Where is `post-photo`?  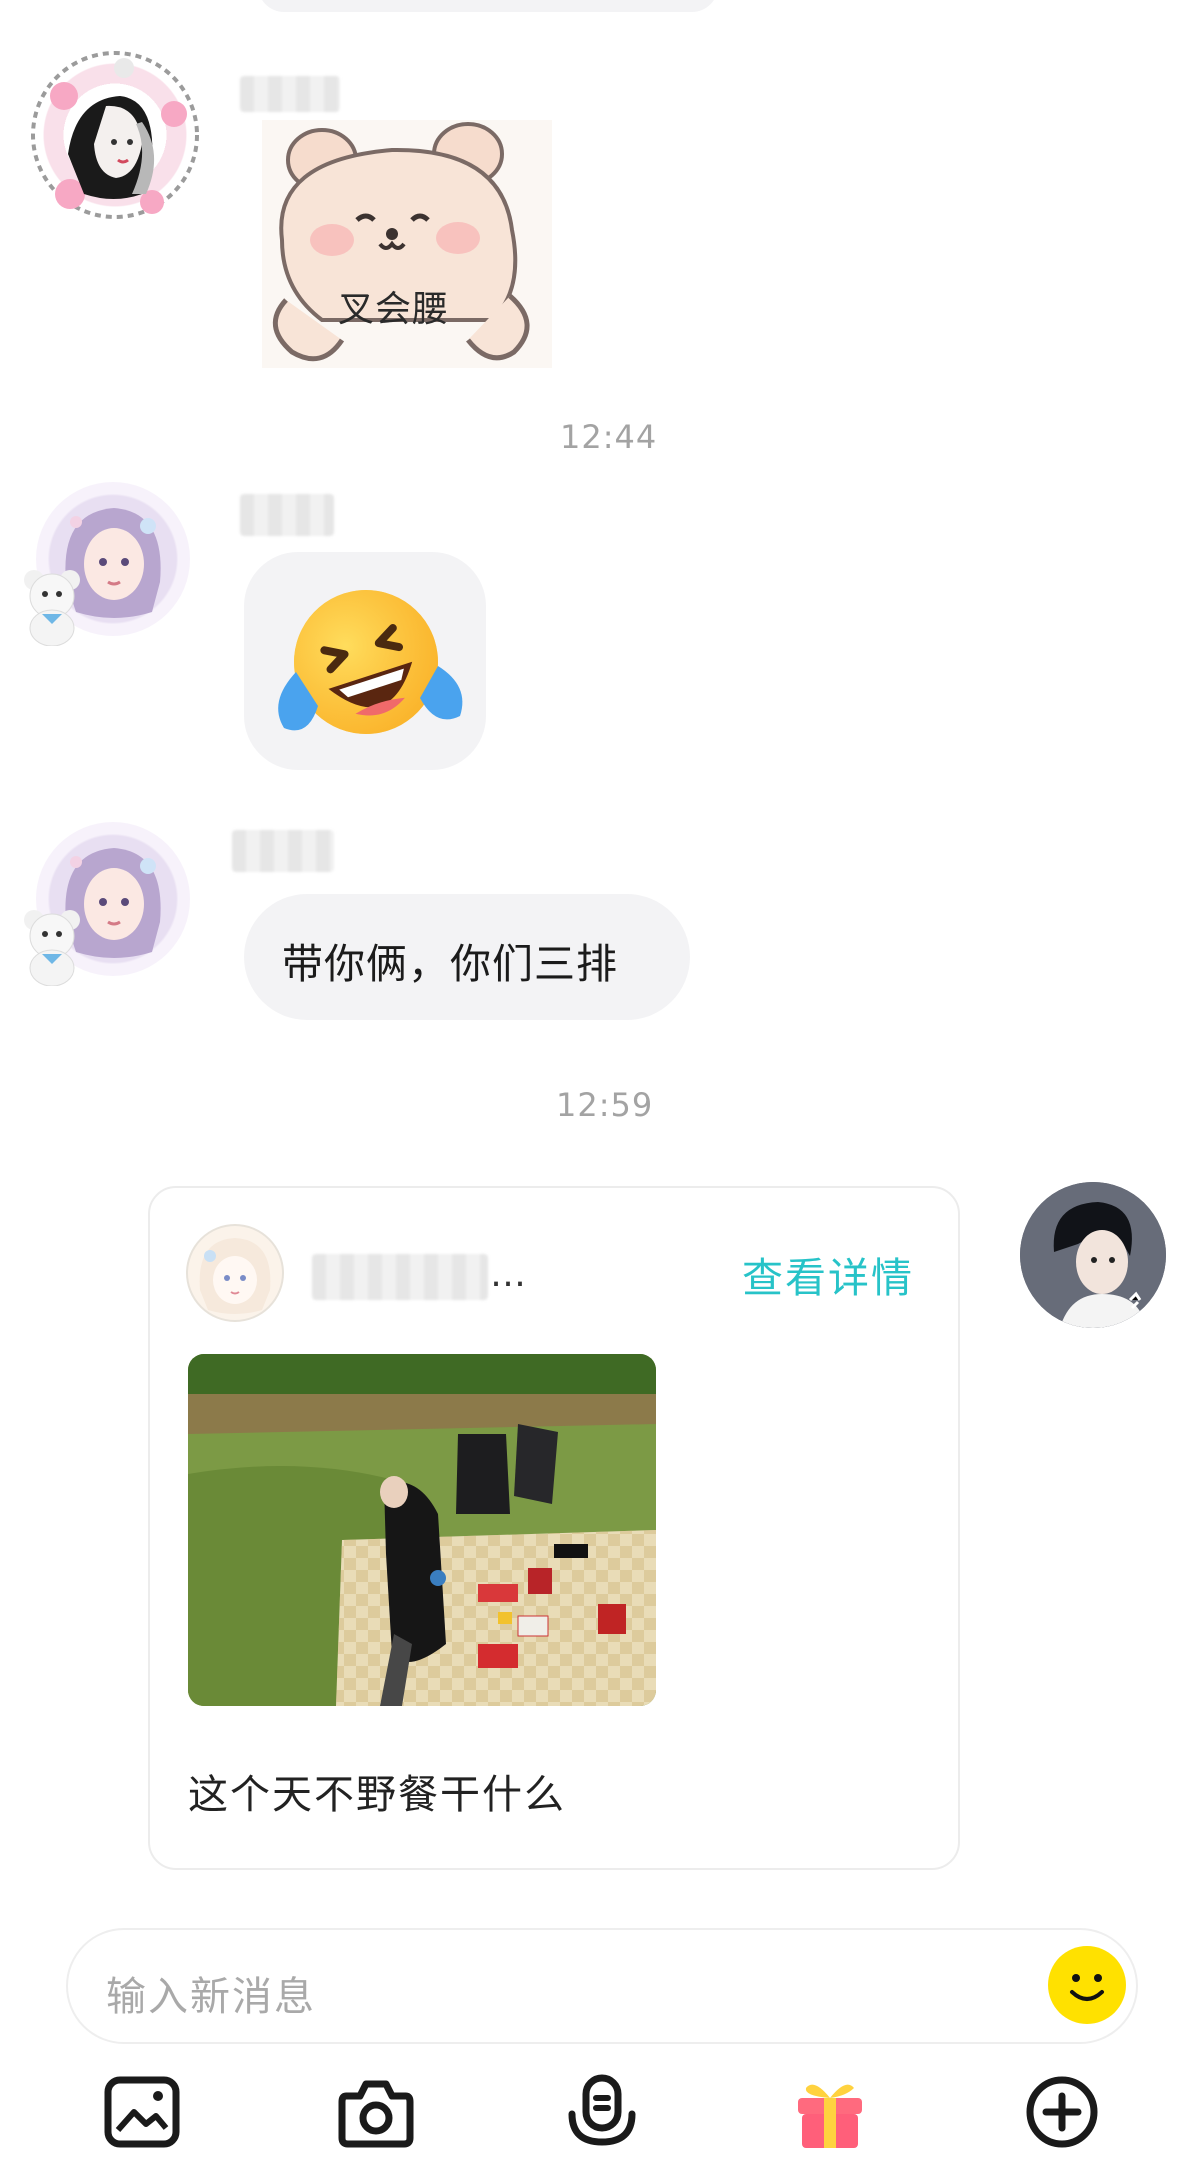 post-photo is located at coordinates (422, 1530).